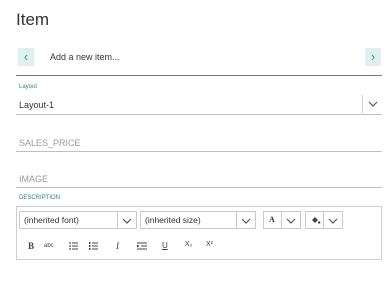  What do you see at coordinates (117, 246) in the screenshot?
I see `italic-button: I` at bounding box center [117, 246].